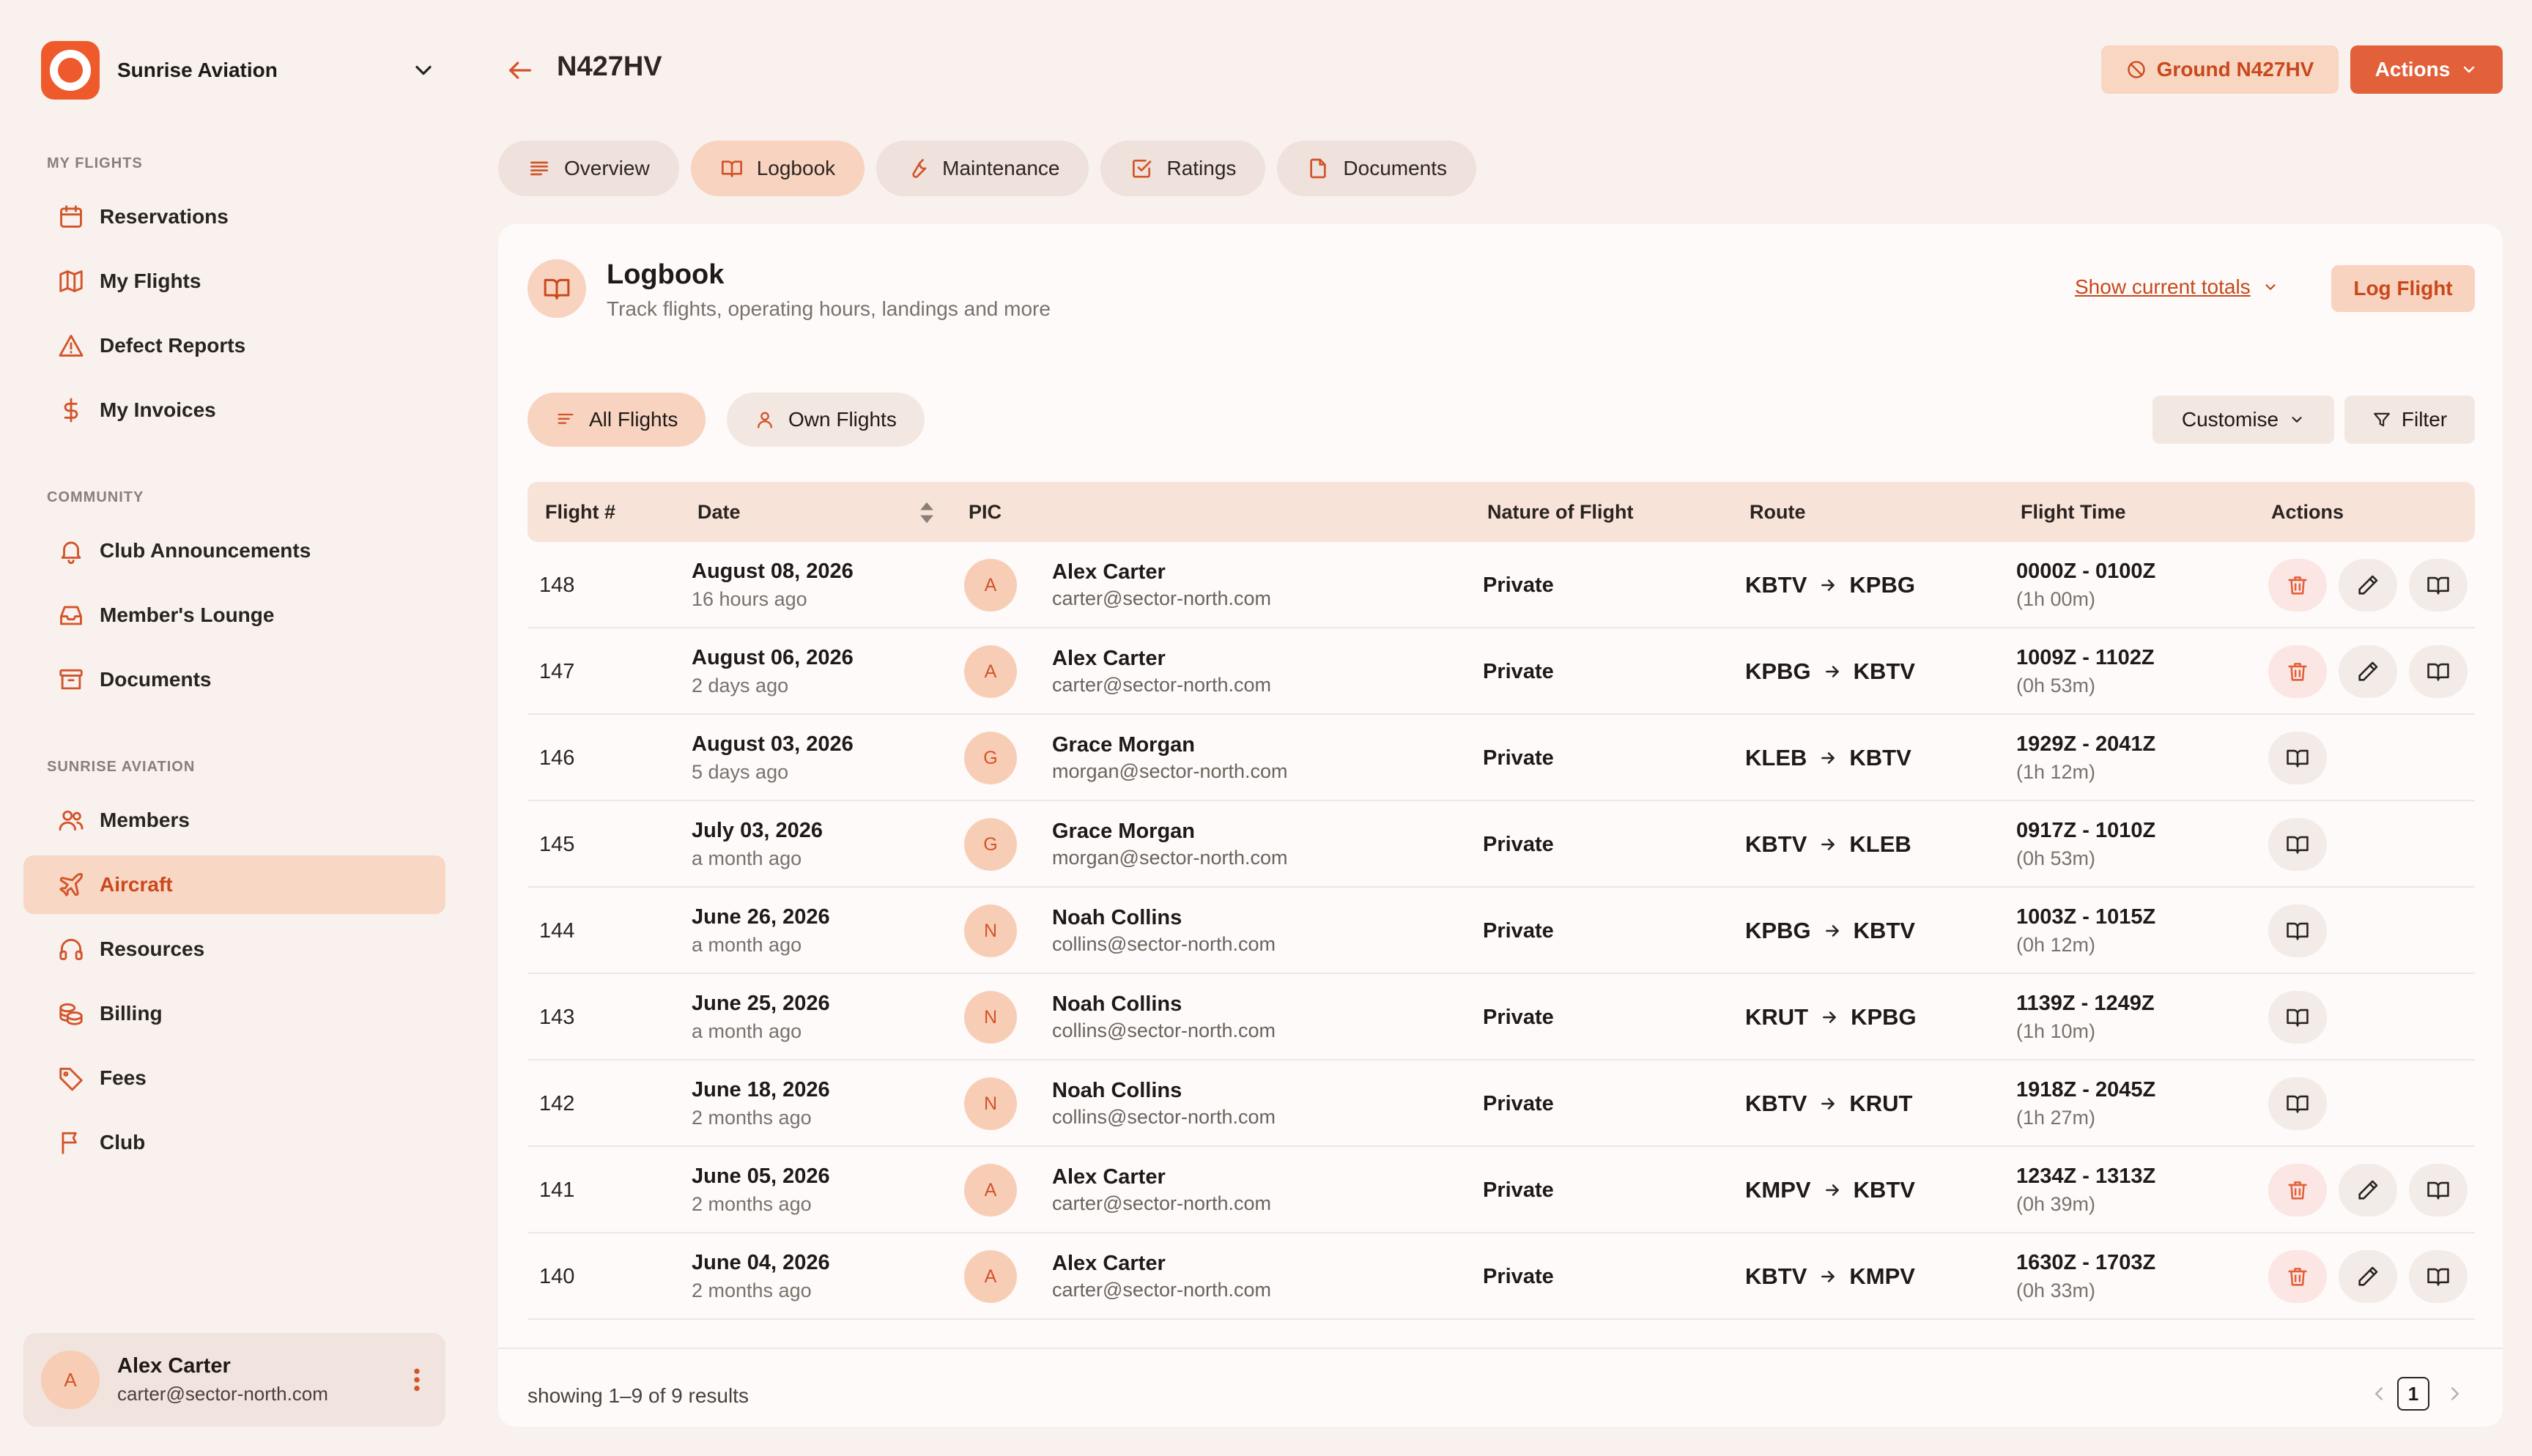 The height and width of the screenshot is (1456, 2532). I want to click on column-header-date: Date, so click(719, 512).